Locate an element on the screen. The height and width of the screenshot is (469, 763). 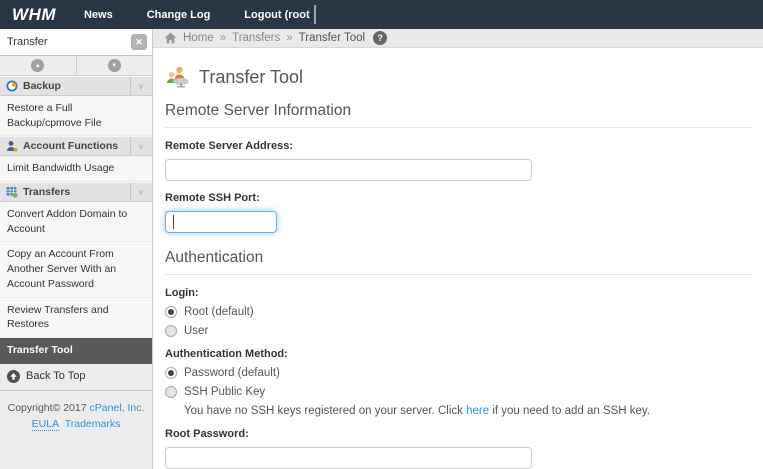
help-icon: ? is located at coordinates (380, 38).